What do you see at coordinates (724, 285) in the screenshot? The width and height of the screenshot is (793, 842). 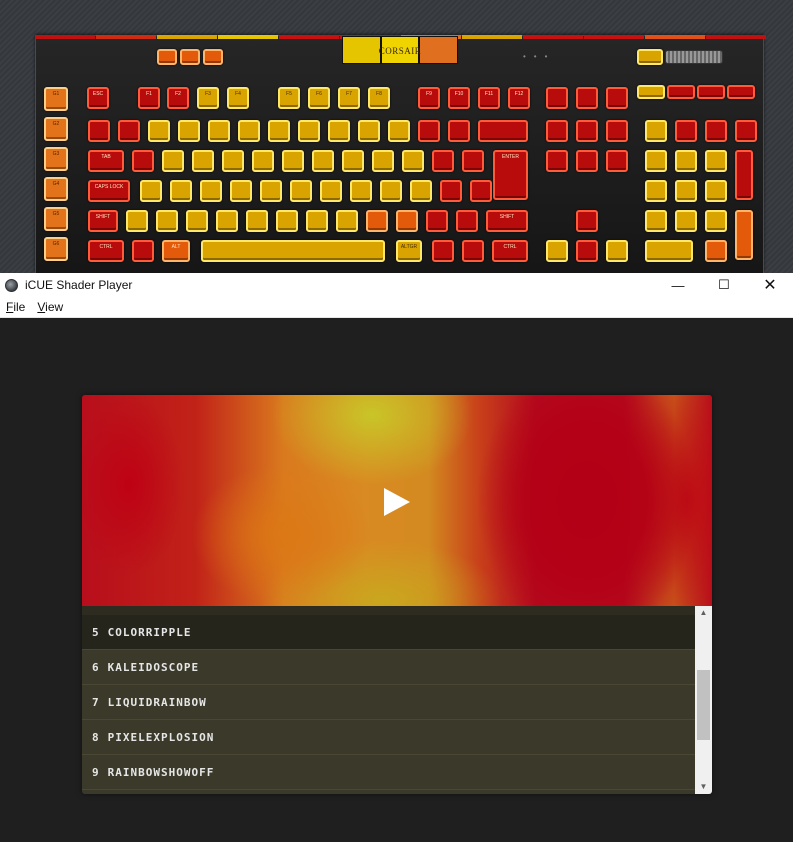 I see `maximize-button: ☐` at bounding box center [724, 285].